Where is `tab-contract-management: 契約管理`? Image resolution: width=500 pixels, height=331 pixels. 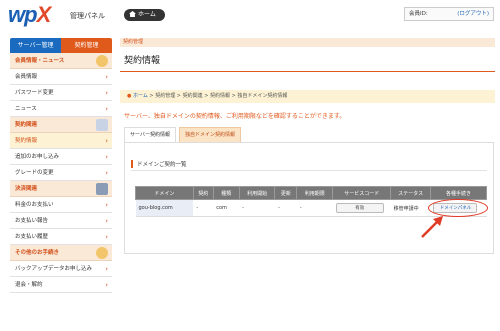 tab-contract-management: 契約管理 is located at coordinates (86, 45).